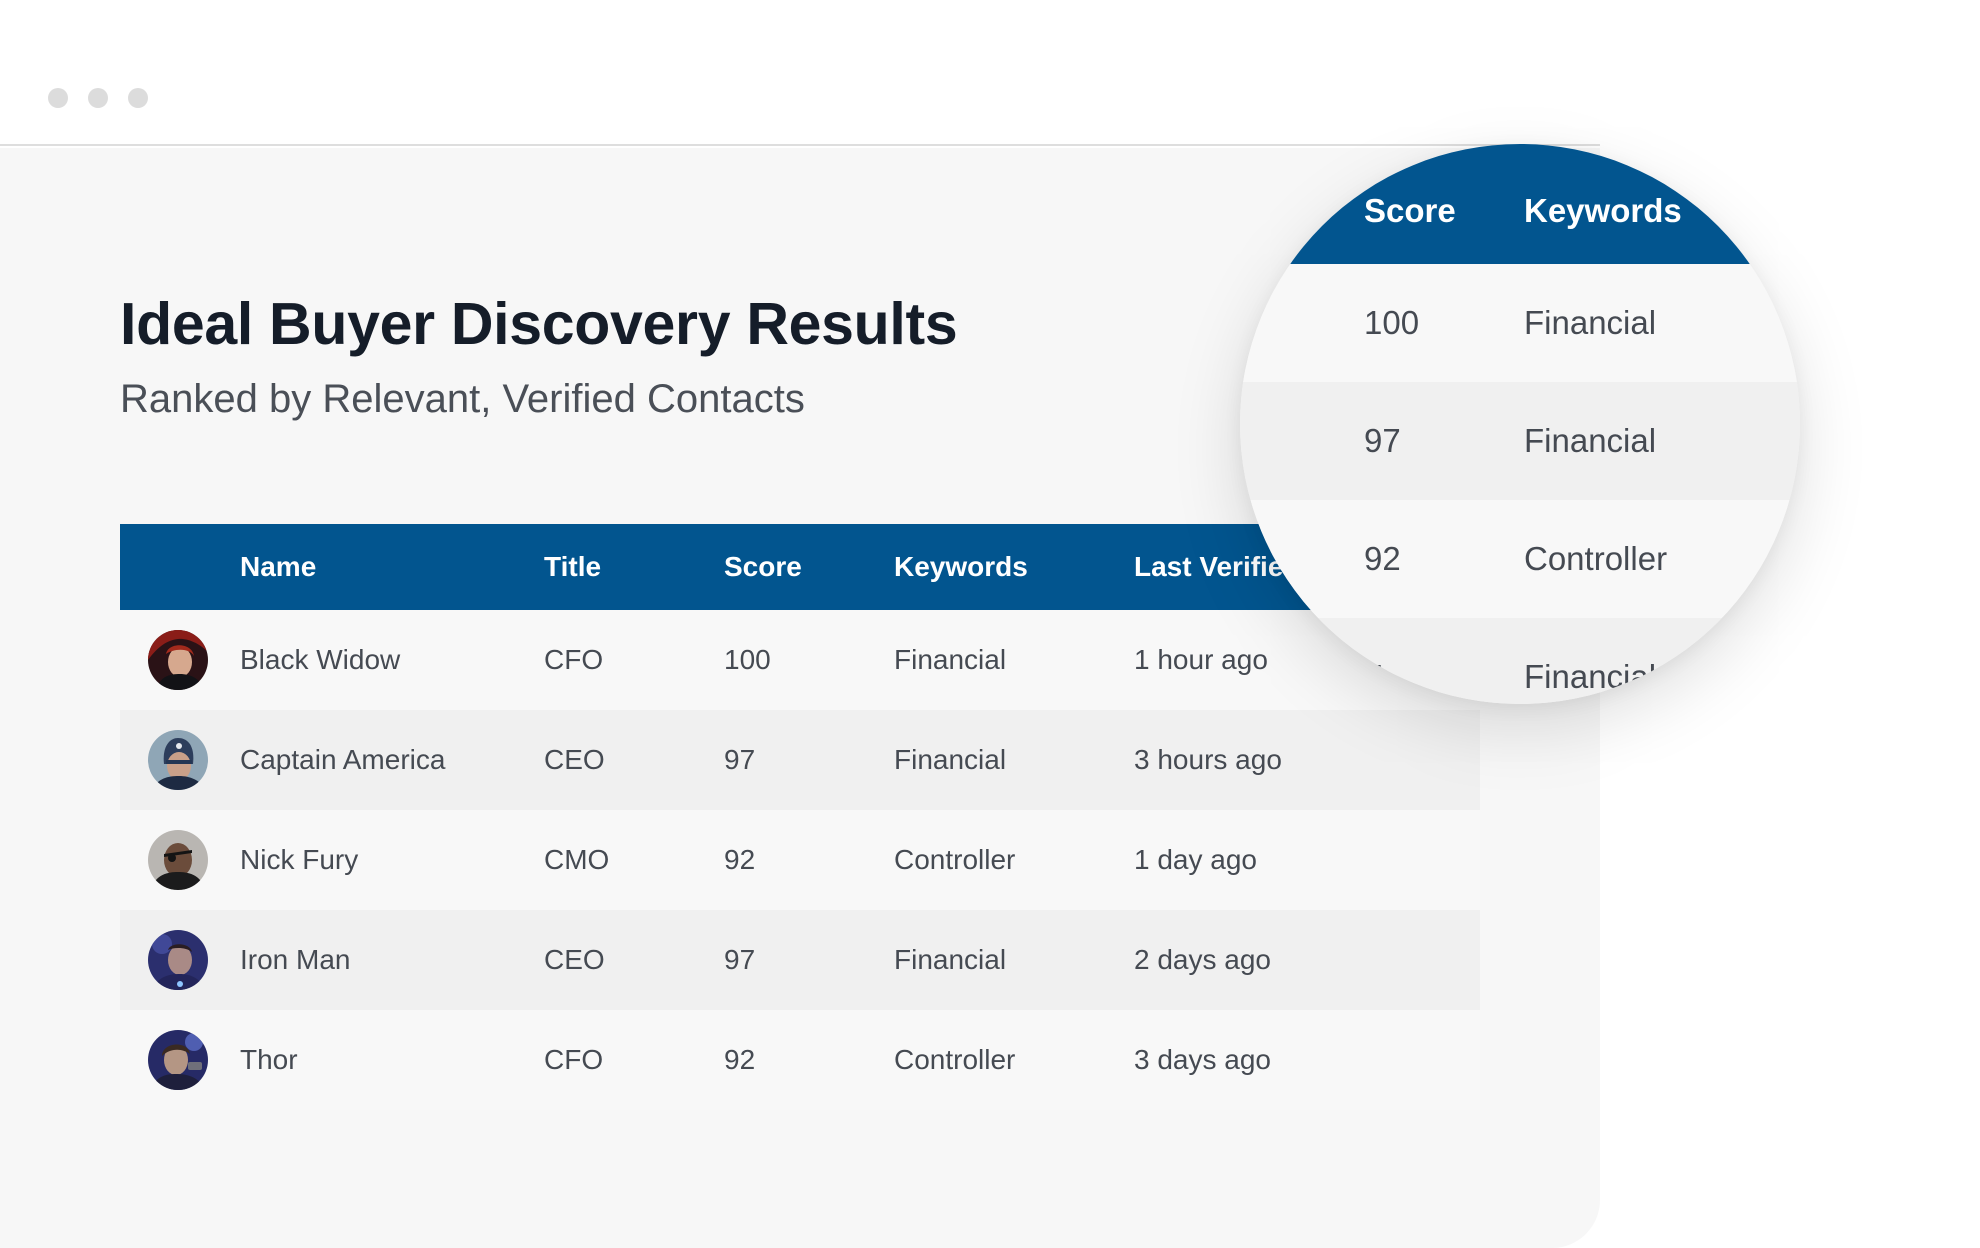 Image resolution: width=1980 pixels, height=1248 pixels. Describe the element at coordinates (577, 859) in the screenshot. I see `cell-title: CMO` at that location.